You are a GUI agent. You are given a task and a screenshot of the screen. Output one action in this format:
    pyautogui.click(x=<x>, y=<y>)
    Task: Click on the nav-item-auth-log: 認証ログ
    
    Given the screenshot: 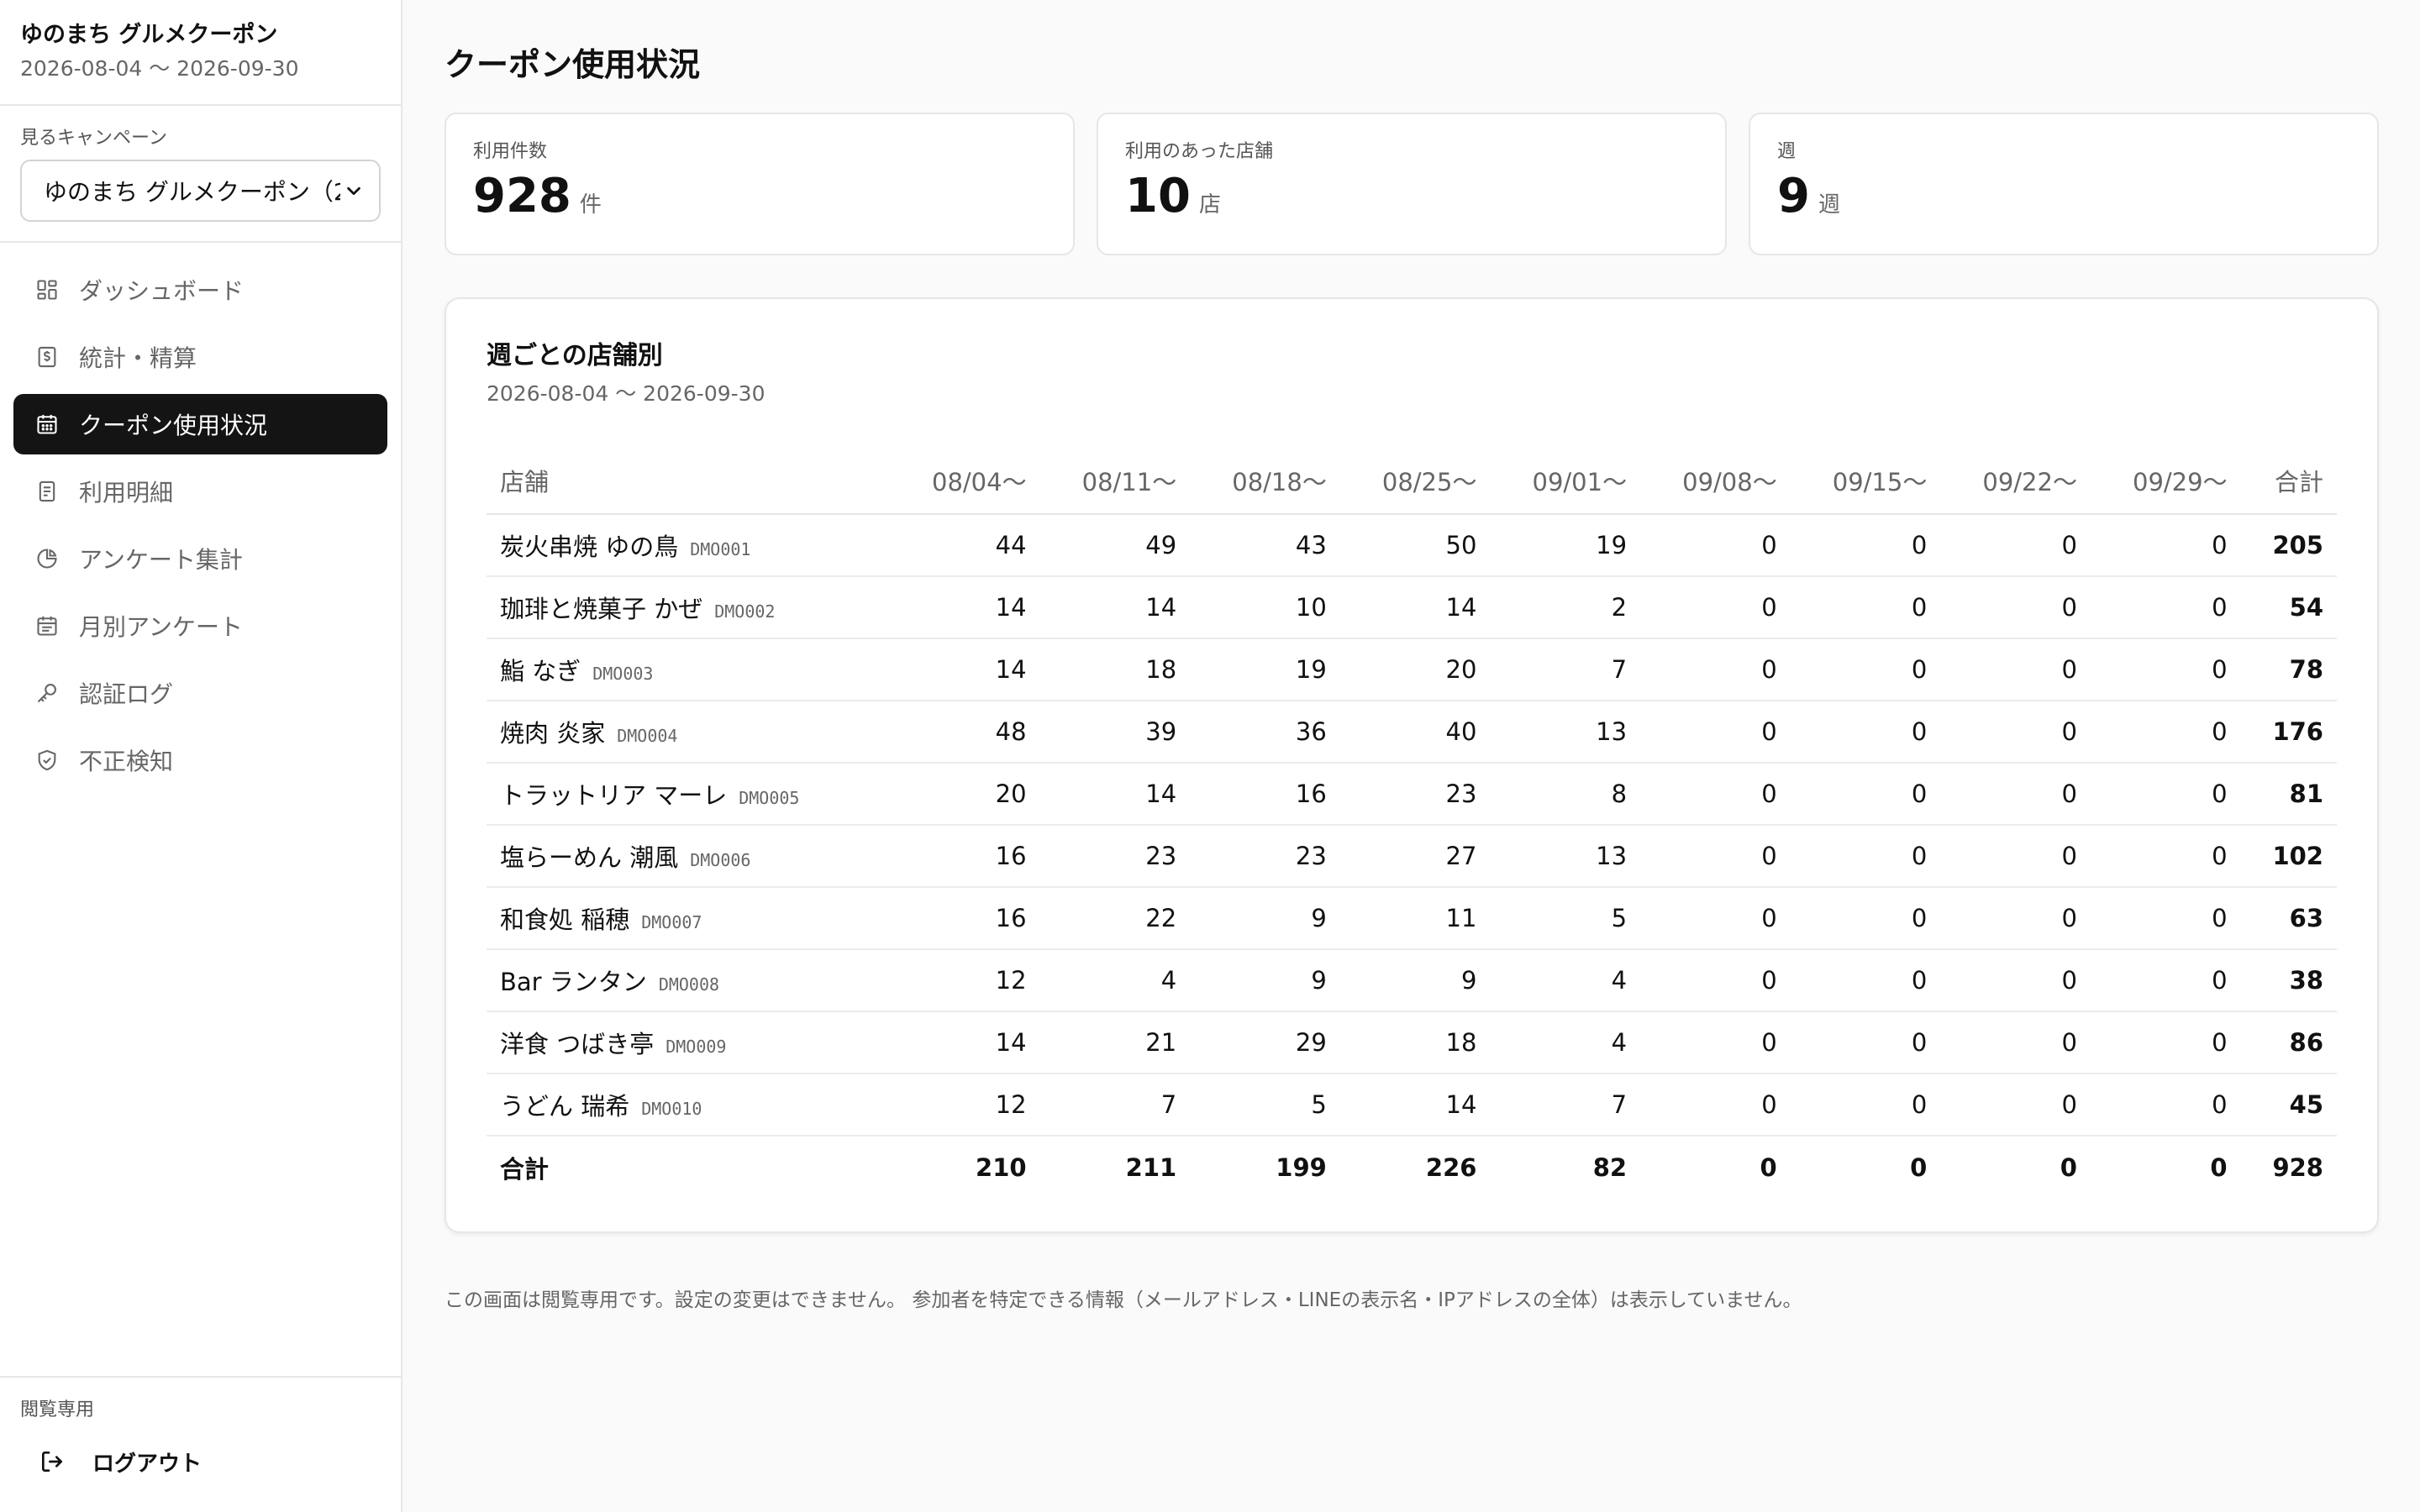 What is the action you would take?
    pyautogui.click(x=200, y=693)
    